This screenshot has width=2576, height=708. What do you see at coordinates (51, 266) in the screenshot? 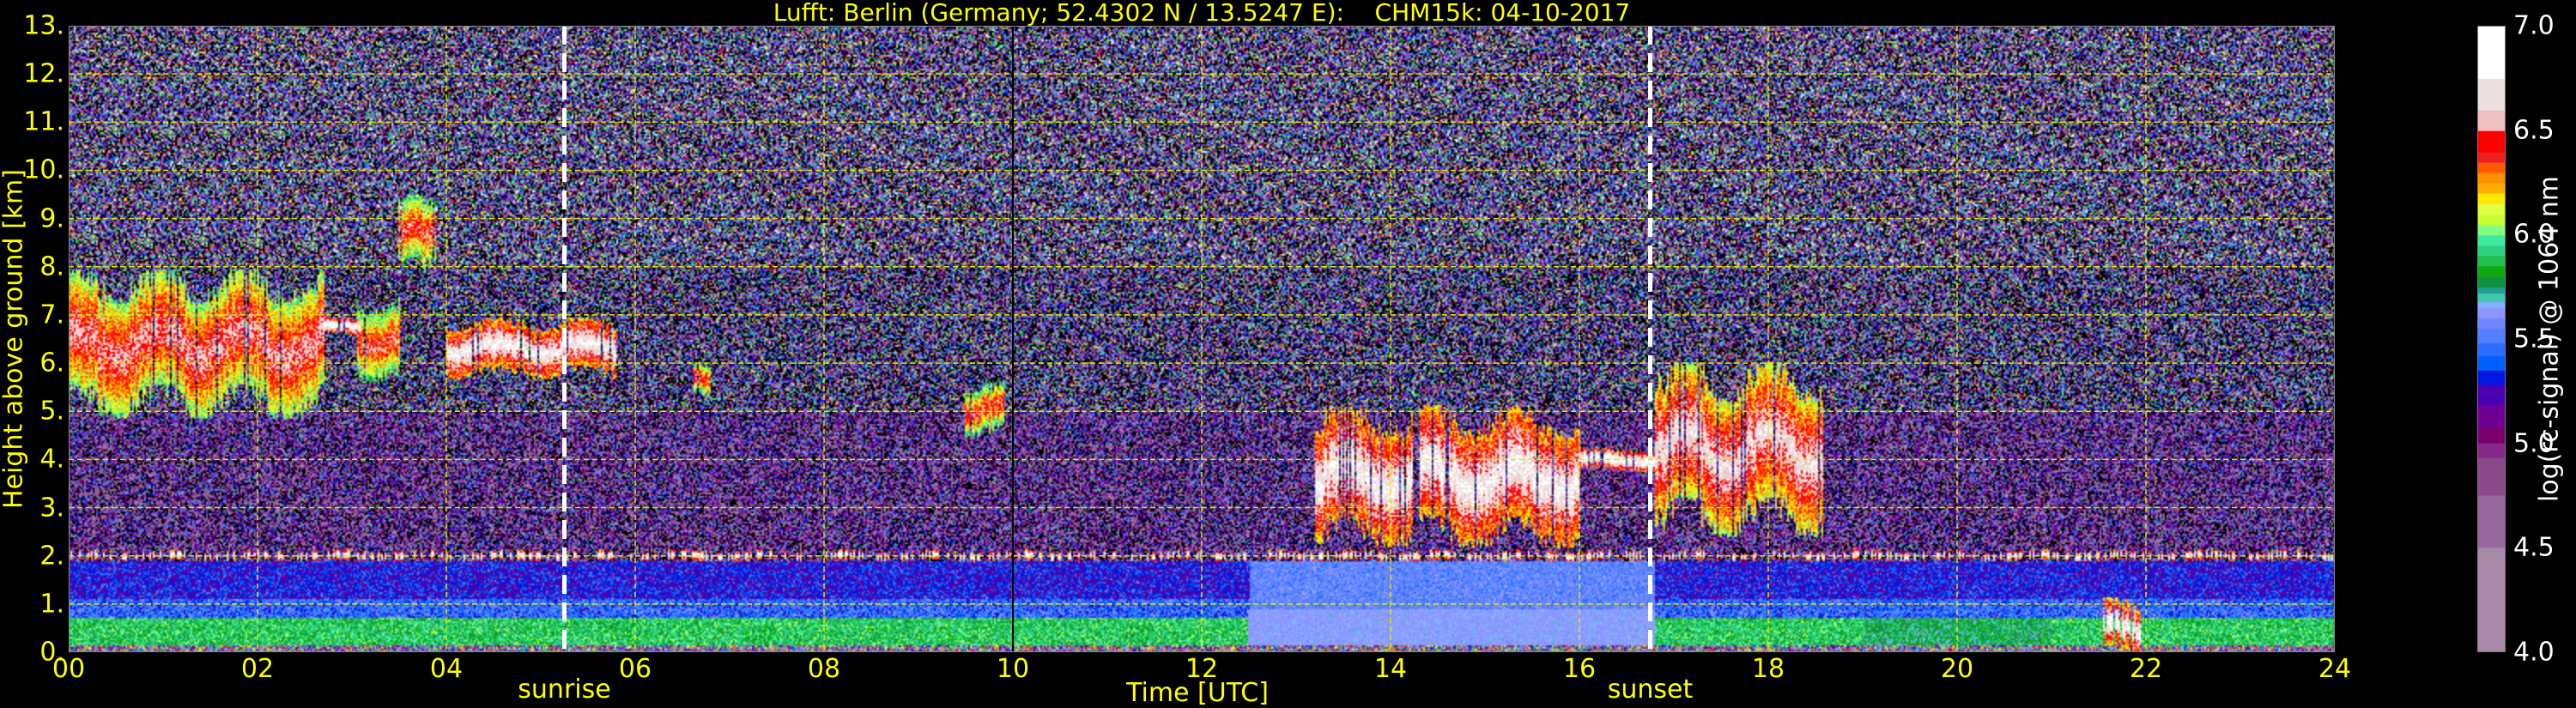
I see `y-tick-label: 8.` at bounding box center [51, 266].